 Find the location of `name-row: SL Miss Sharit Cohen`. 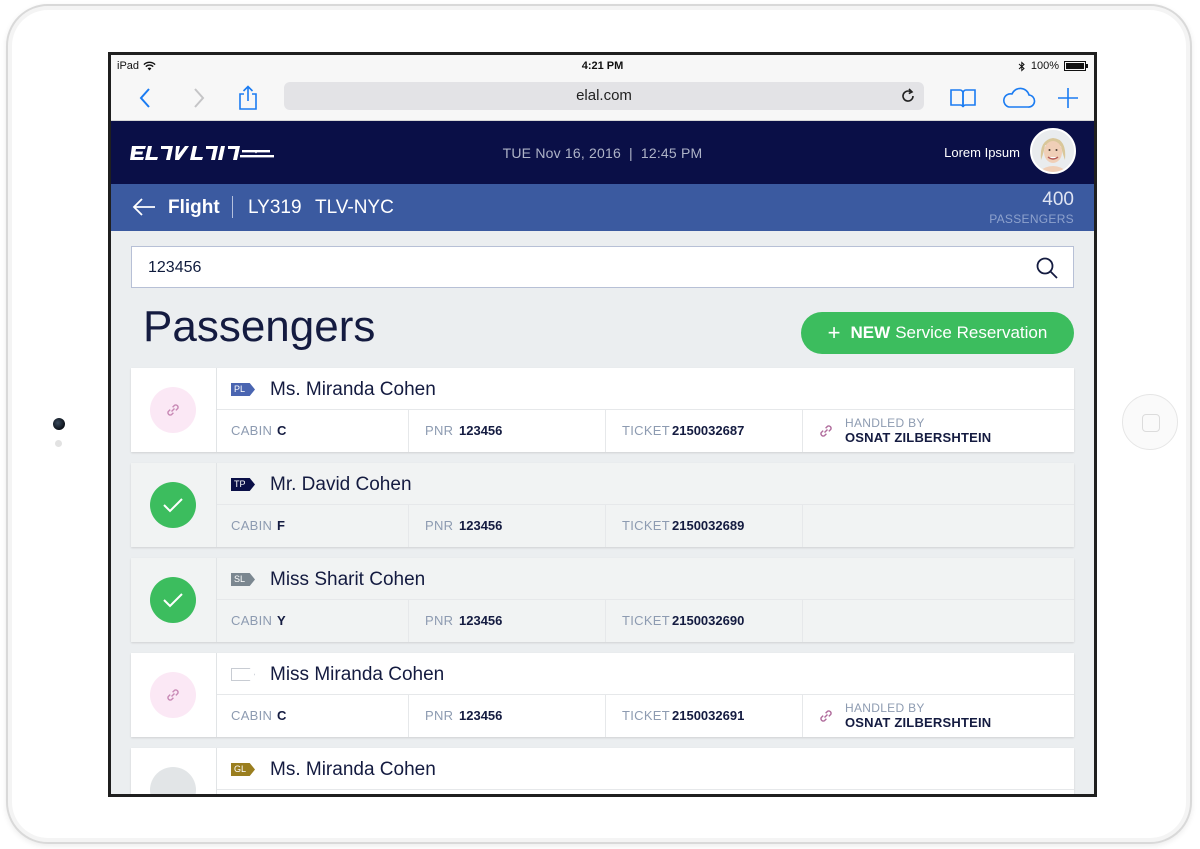

name-row: SL Miss Sharit Cohen is located at coordinates (645, 579).